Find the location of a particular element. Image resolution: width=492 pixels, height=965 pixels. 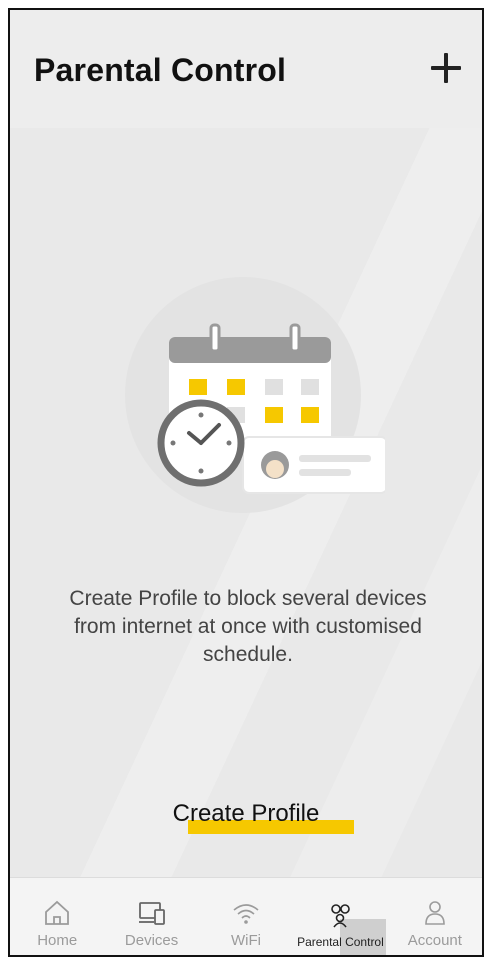

tab-home-label: Home is located at coordinates (57, 940).